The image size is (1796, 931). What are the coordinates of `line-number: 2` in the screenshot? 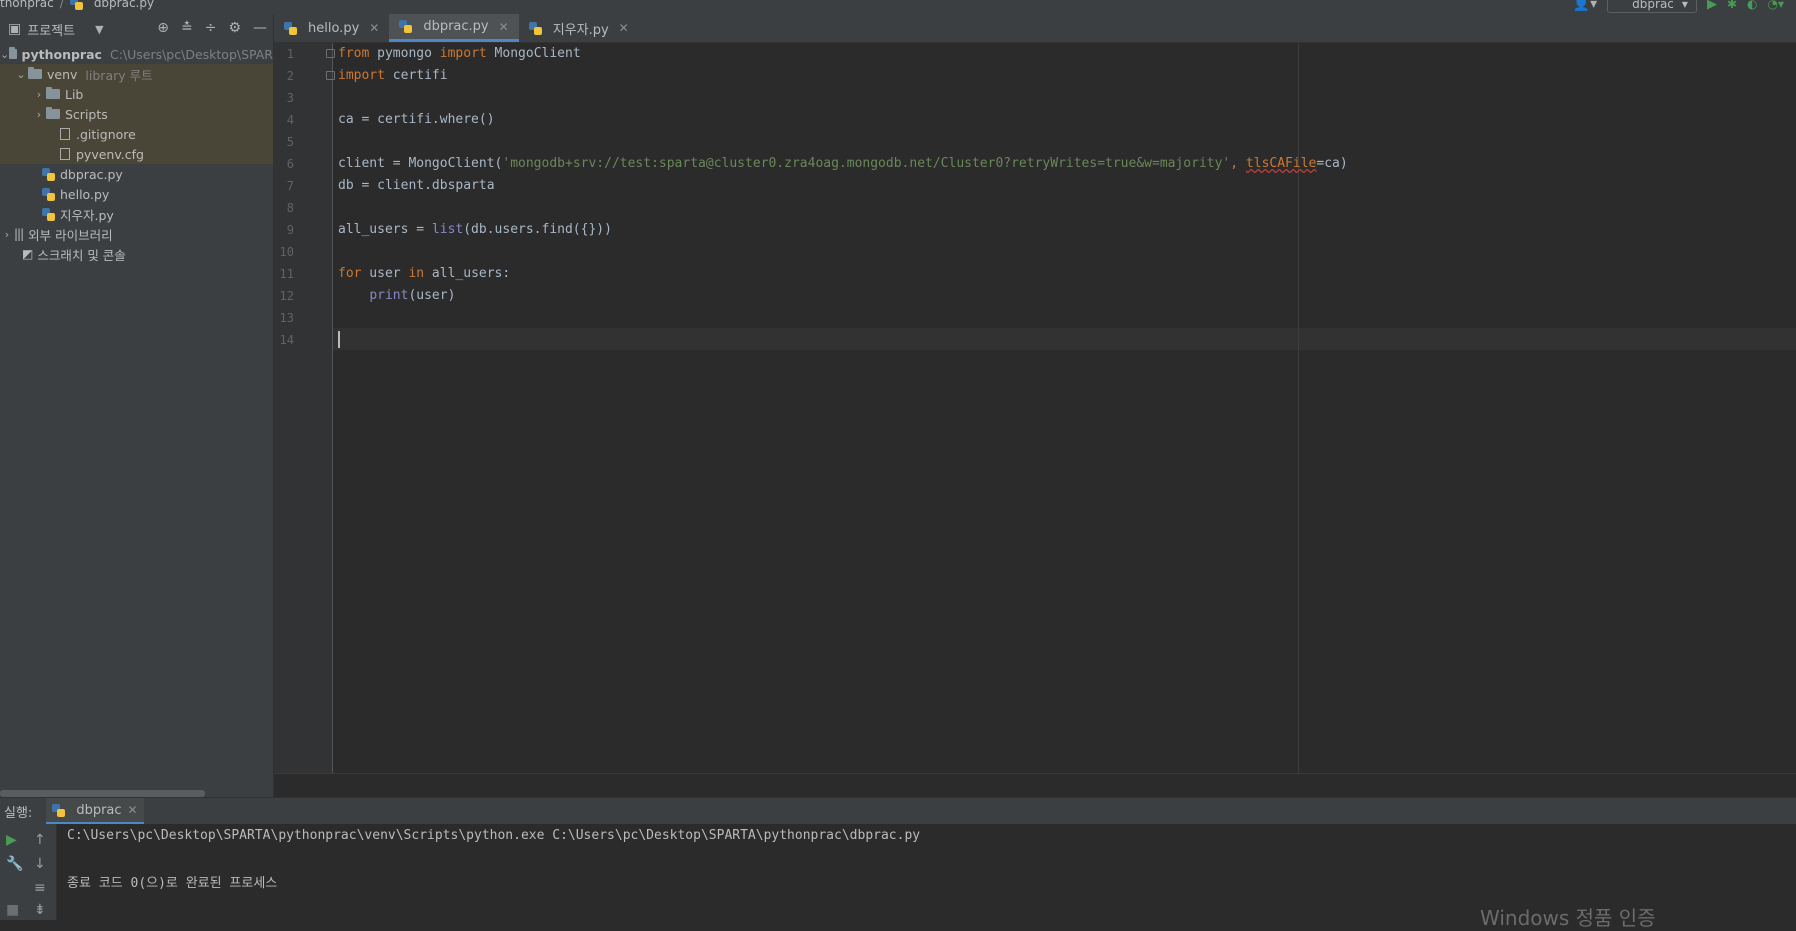 It's located at (290, 76).